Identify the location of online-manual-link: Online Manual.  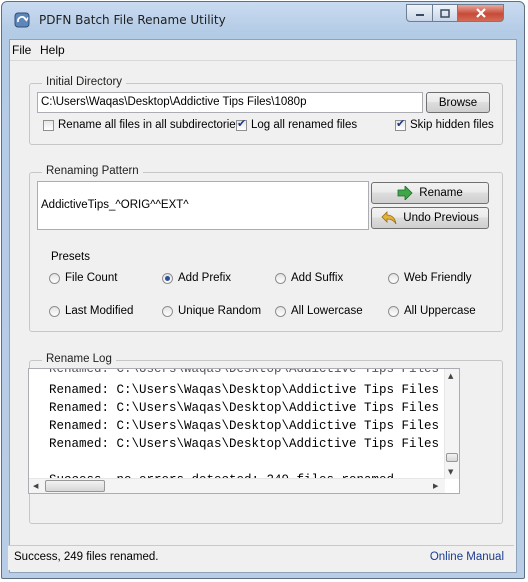
(467, 557).